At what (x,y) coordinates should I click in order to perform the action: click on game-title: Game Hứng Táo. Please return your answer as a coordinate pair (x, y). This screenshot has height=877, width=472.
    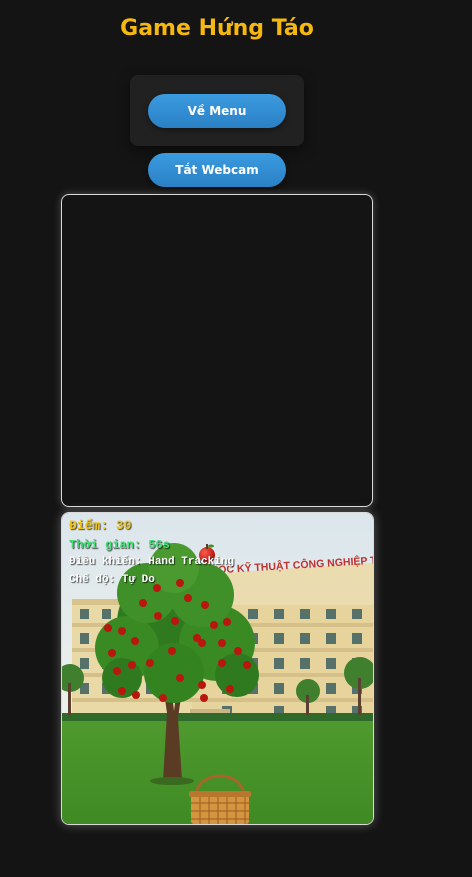
    Looking at the image, I should click on (217, 28).